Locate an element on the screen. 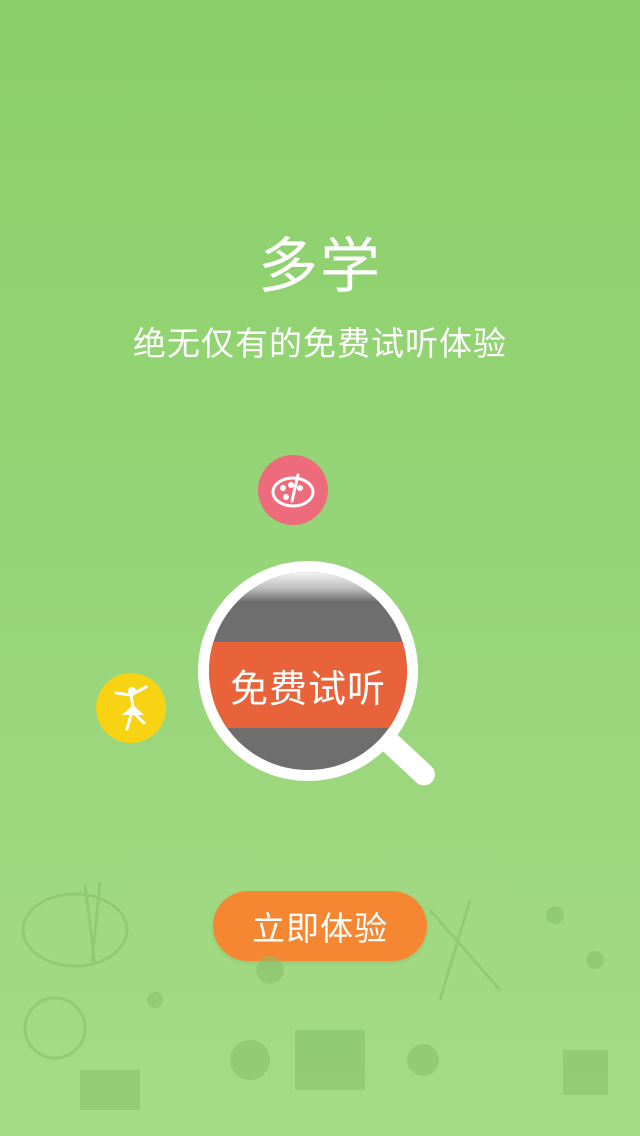 This screenshot has height=1136, width=640. palette-bubble is located at coordinates (293, 490).